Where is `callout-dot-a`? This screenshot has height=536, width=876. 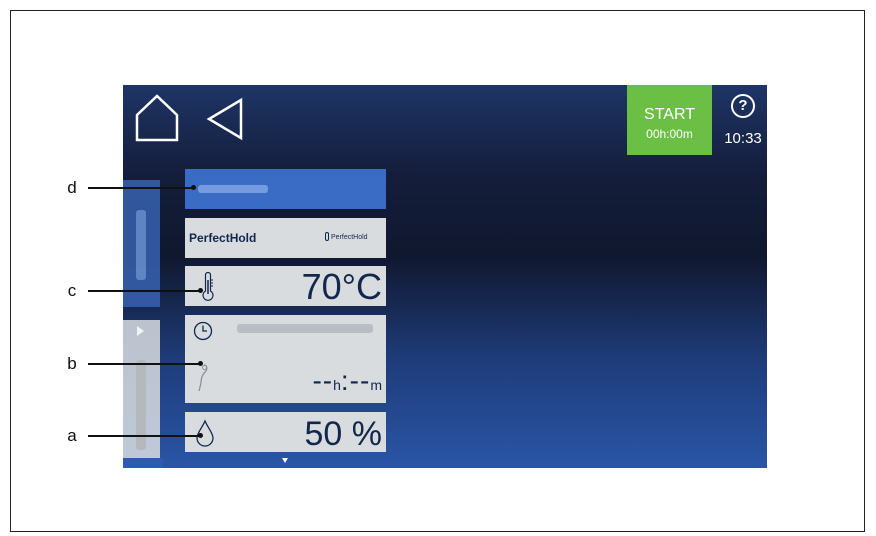 callout-dot-a is located at coordinates (200, 435).